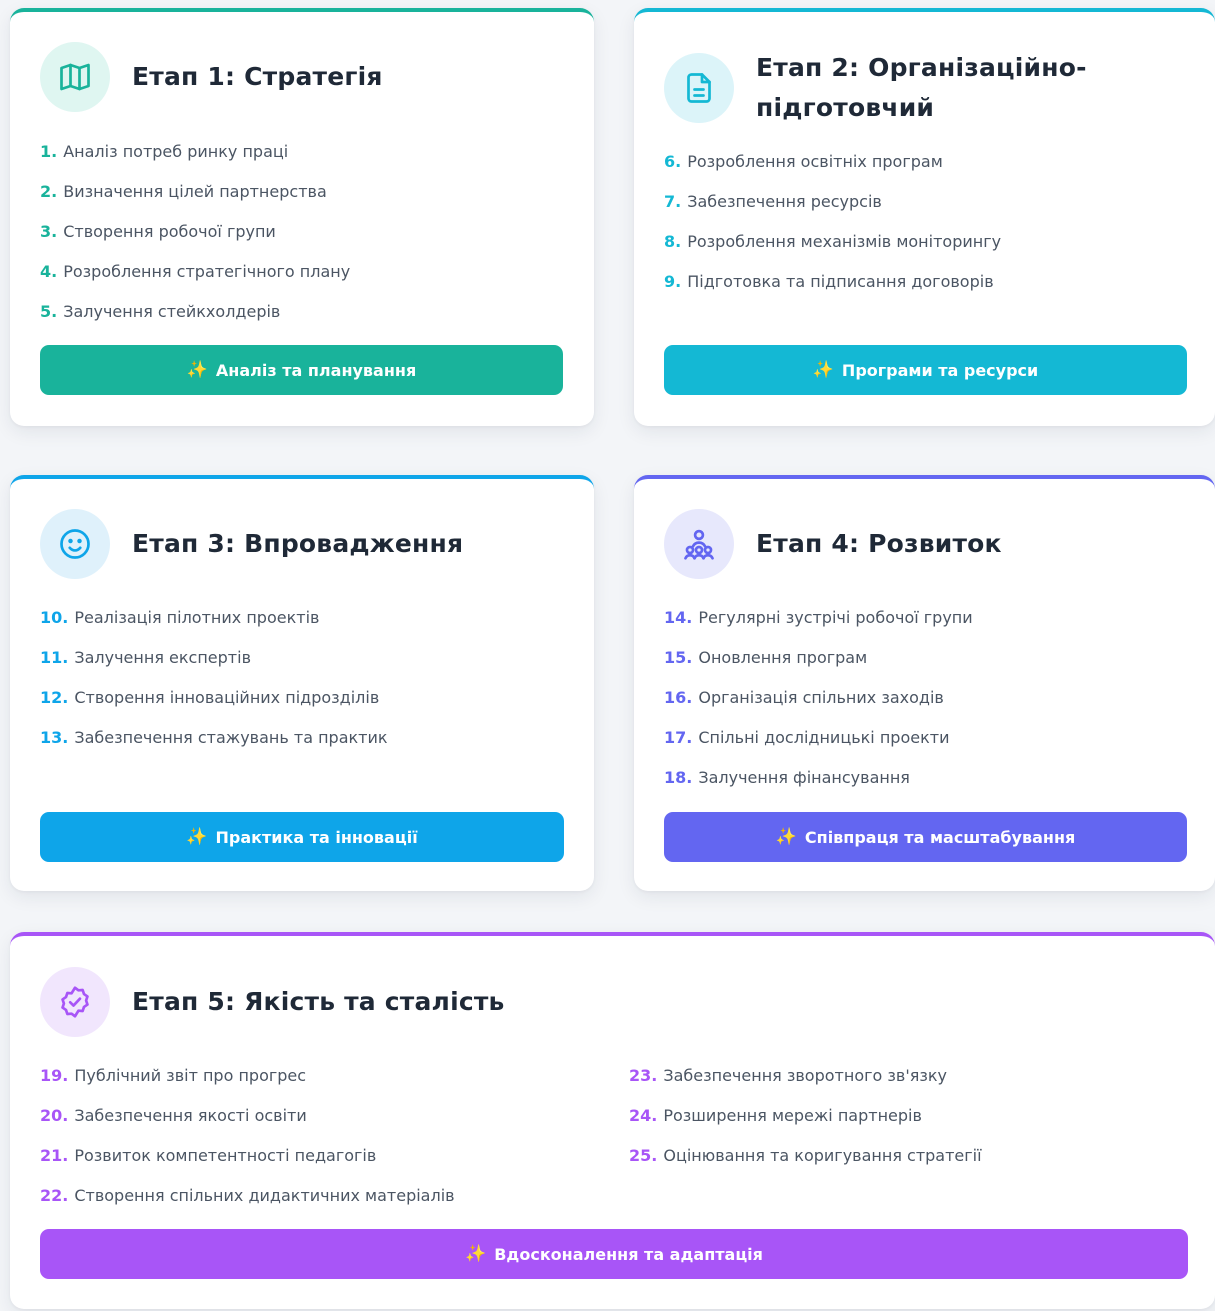 The width and height of the screenshot is (1215, 1311). I want to click on list-item: 24. Розширення мережі партнерів, so click(775, 1115).